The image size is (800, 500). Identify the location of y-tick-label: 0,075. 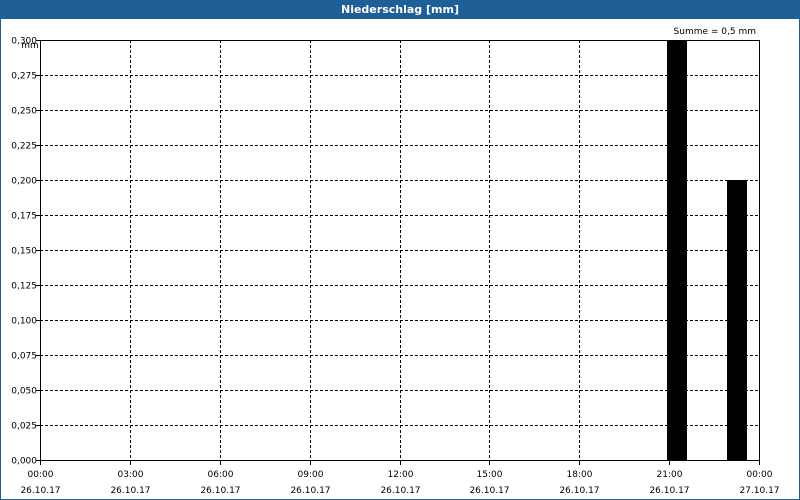
(24, 357).